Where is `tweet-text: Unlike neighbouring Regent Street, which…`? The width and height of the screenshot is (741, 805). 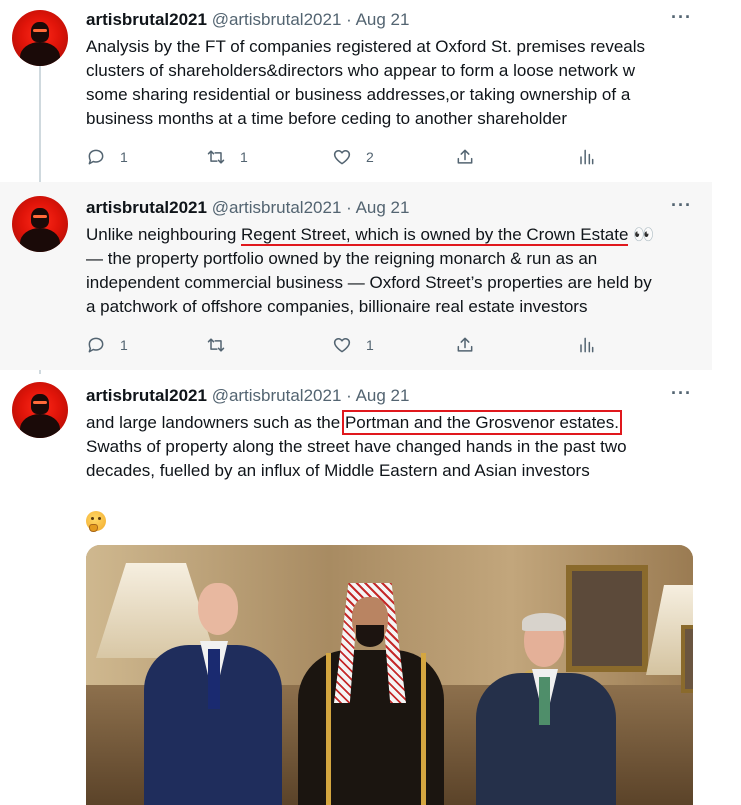
tweet-text: Unlike neighbouring Regent Street, which… is located at coordinates (393, 271).